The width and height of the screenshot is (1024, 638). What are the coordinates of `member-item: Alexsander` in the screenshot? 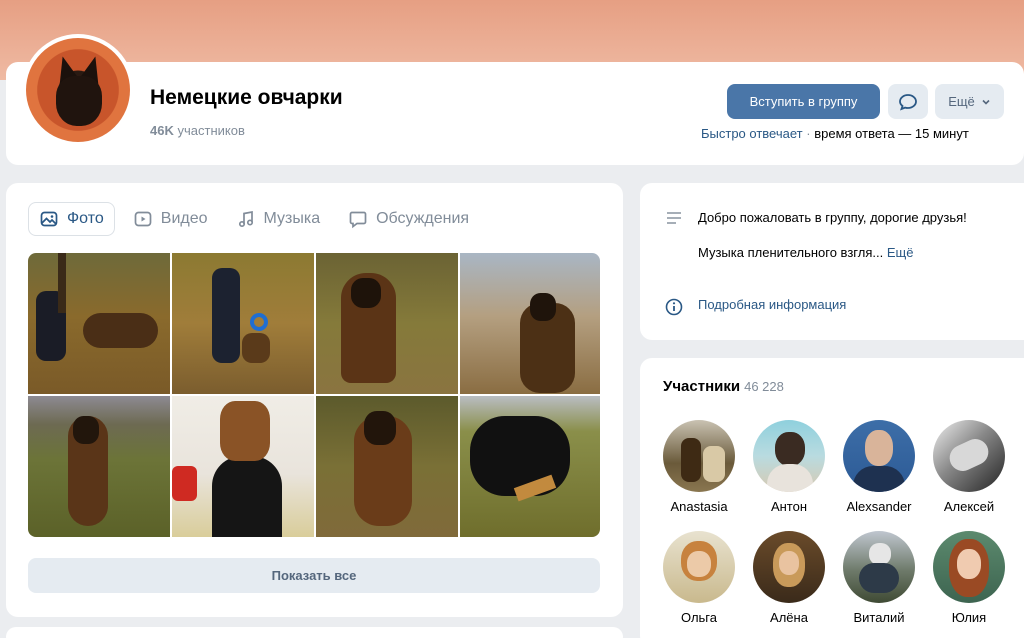 It's located at (879, 467).